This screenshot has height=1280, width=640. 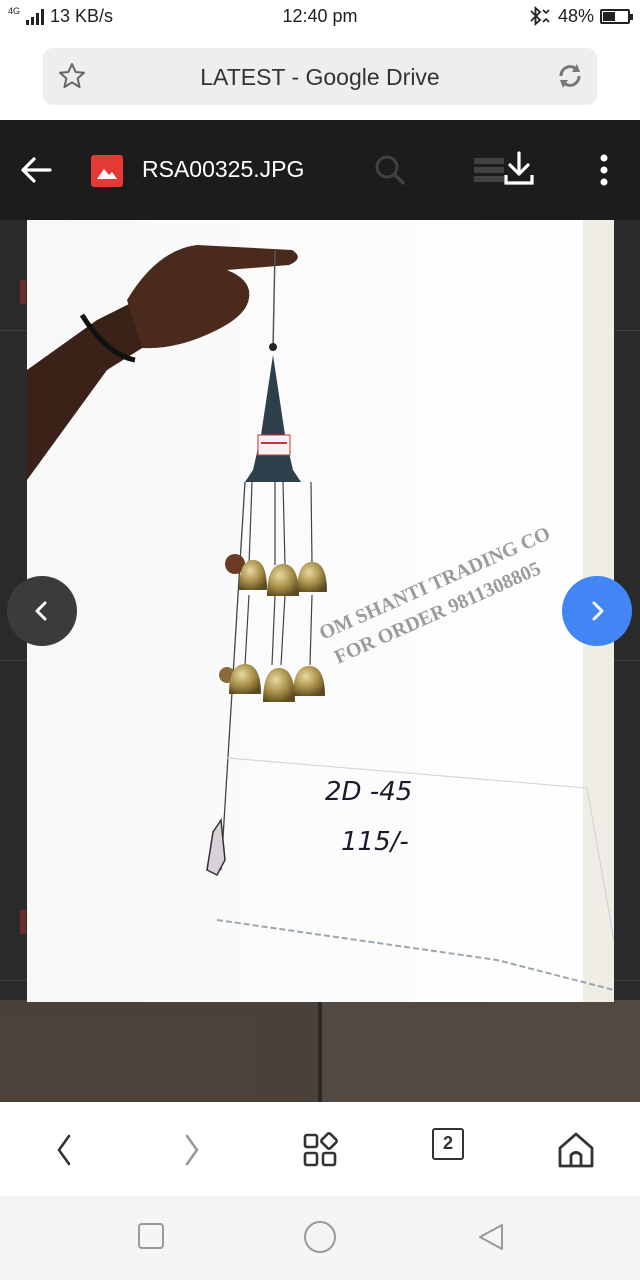 I want to click on battery-icon, so click(x=616, y=16).